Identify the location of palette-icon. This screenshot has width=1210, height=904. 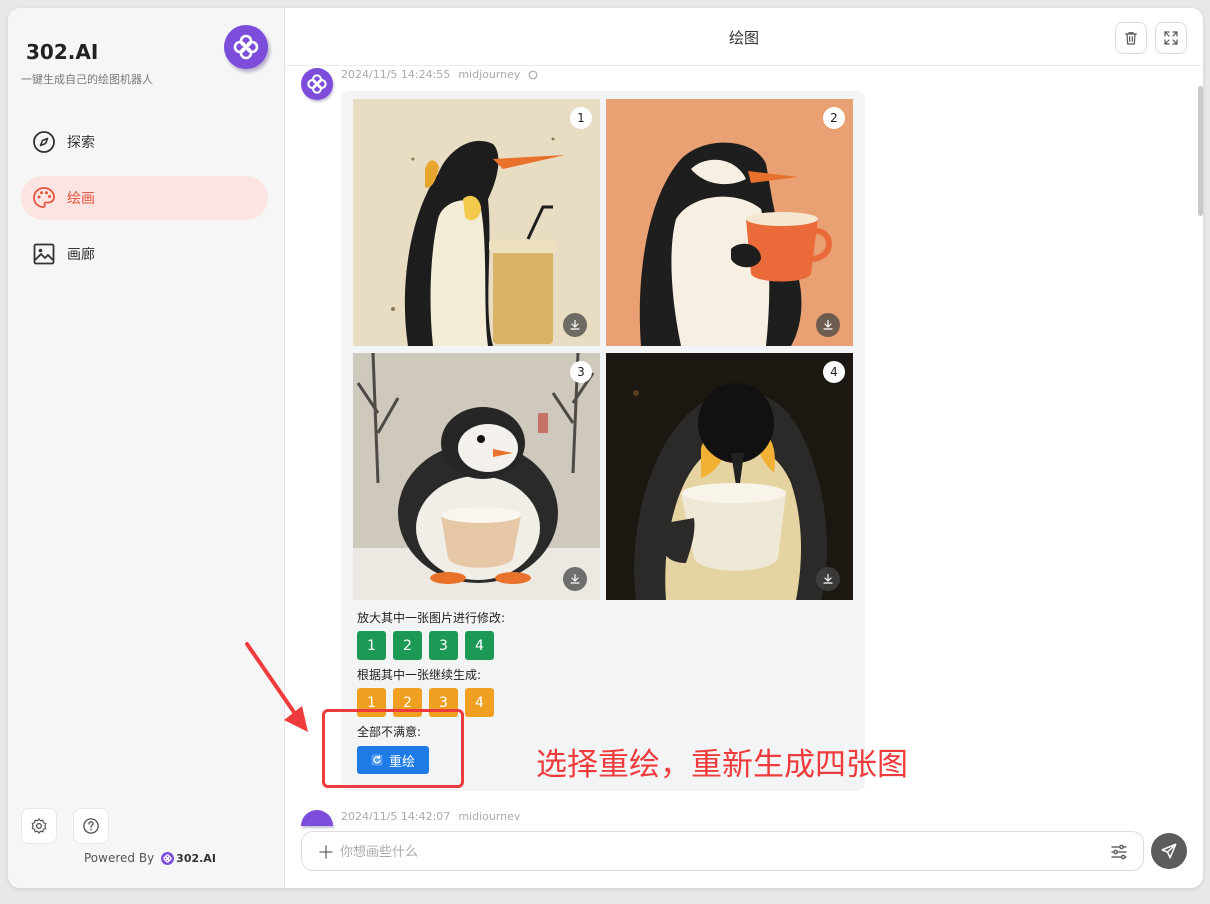
(44, 198).